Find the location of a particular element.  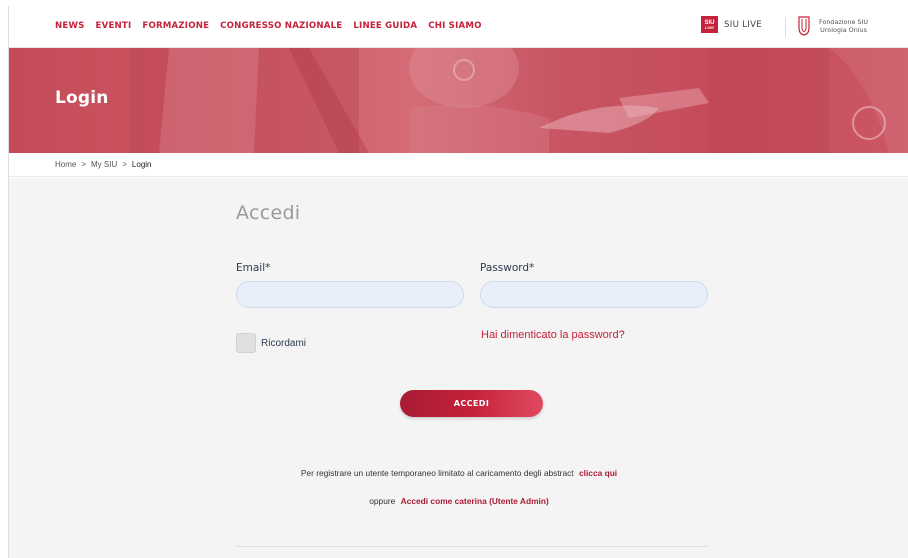

siu-live-logo-icon: SIU LIVE is located at coordinates (709, 24).